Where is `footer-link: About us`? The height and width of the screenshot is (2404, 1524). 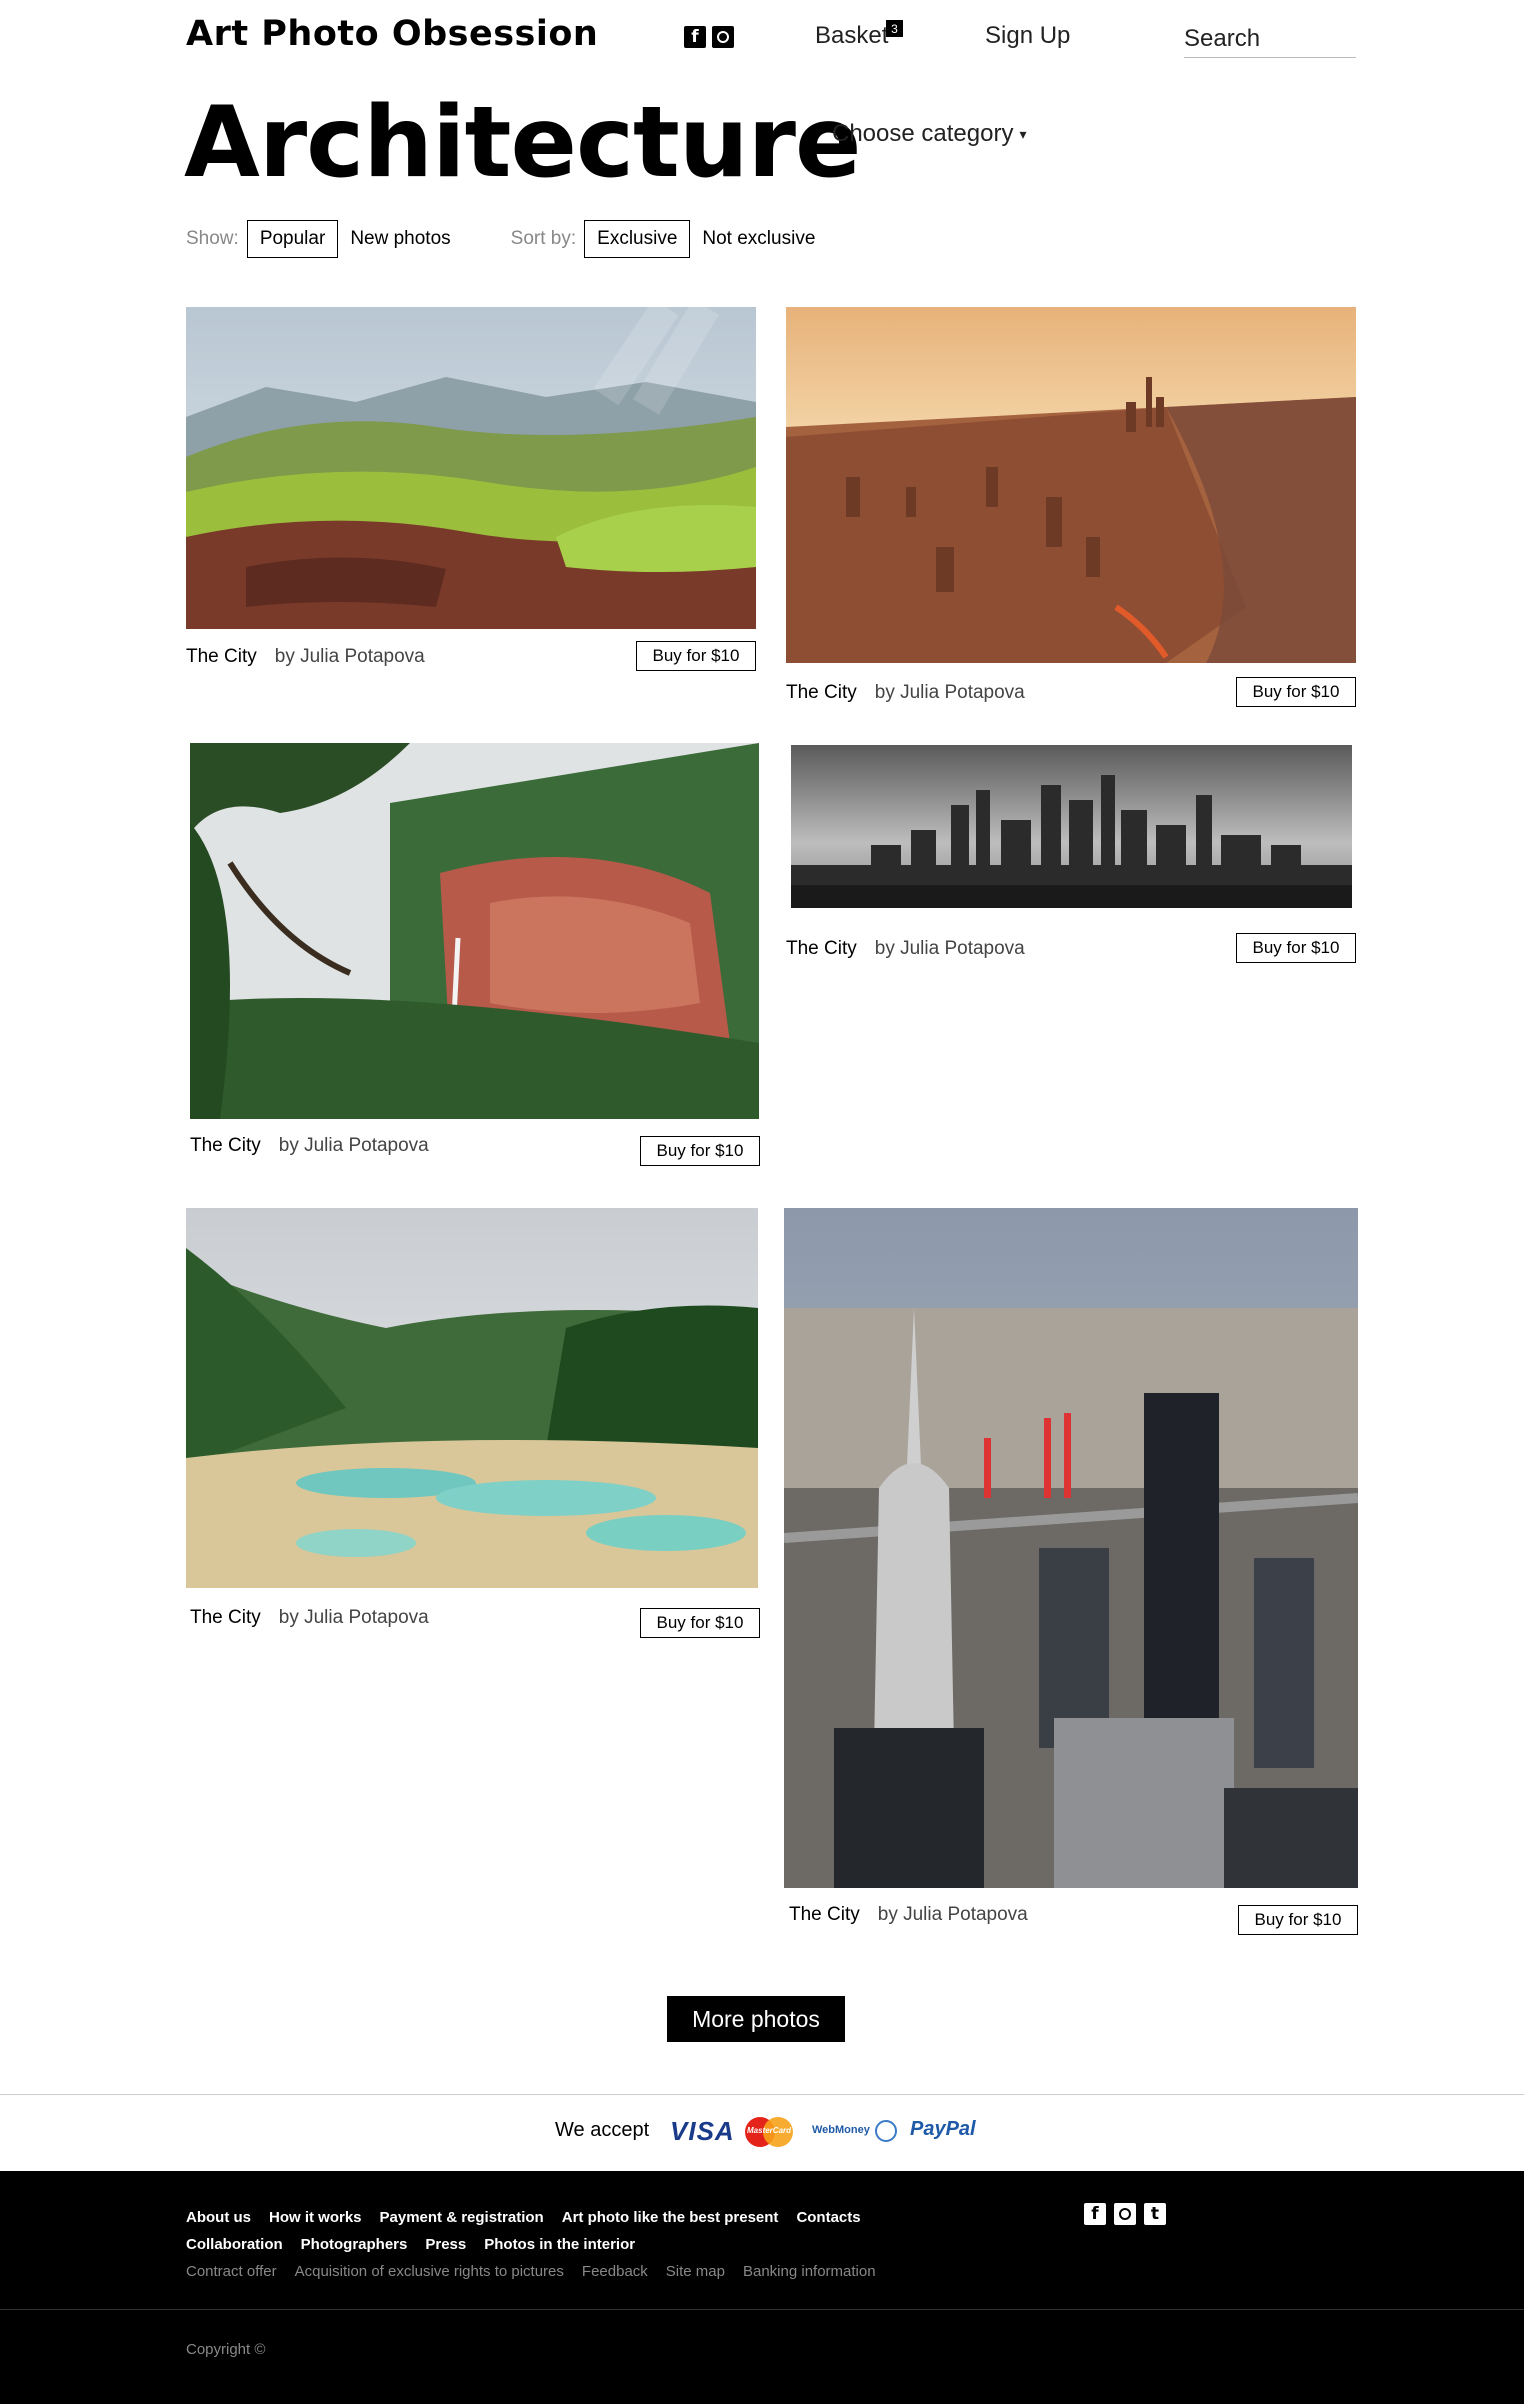 footer-link: About us is located at coordinates (218, 2217).